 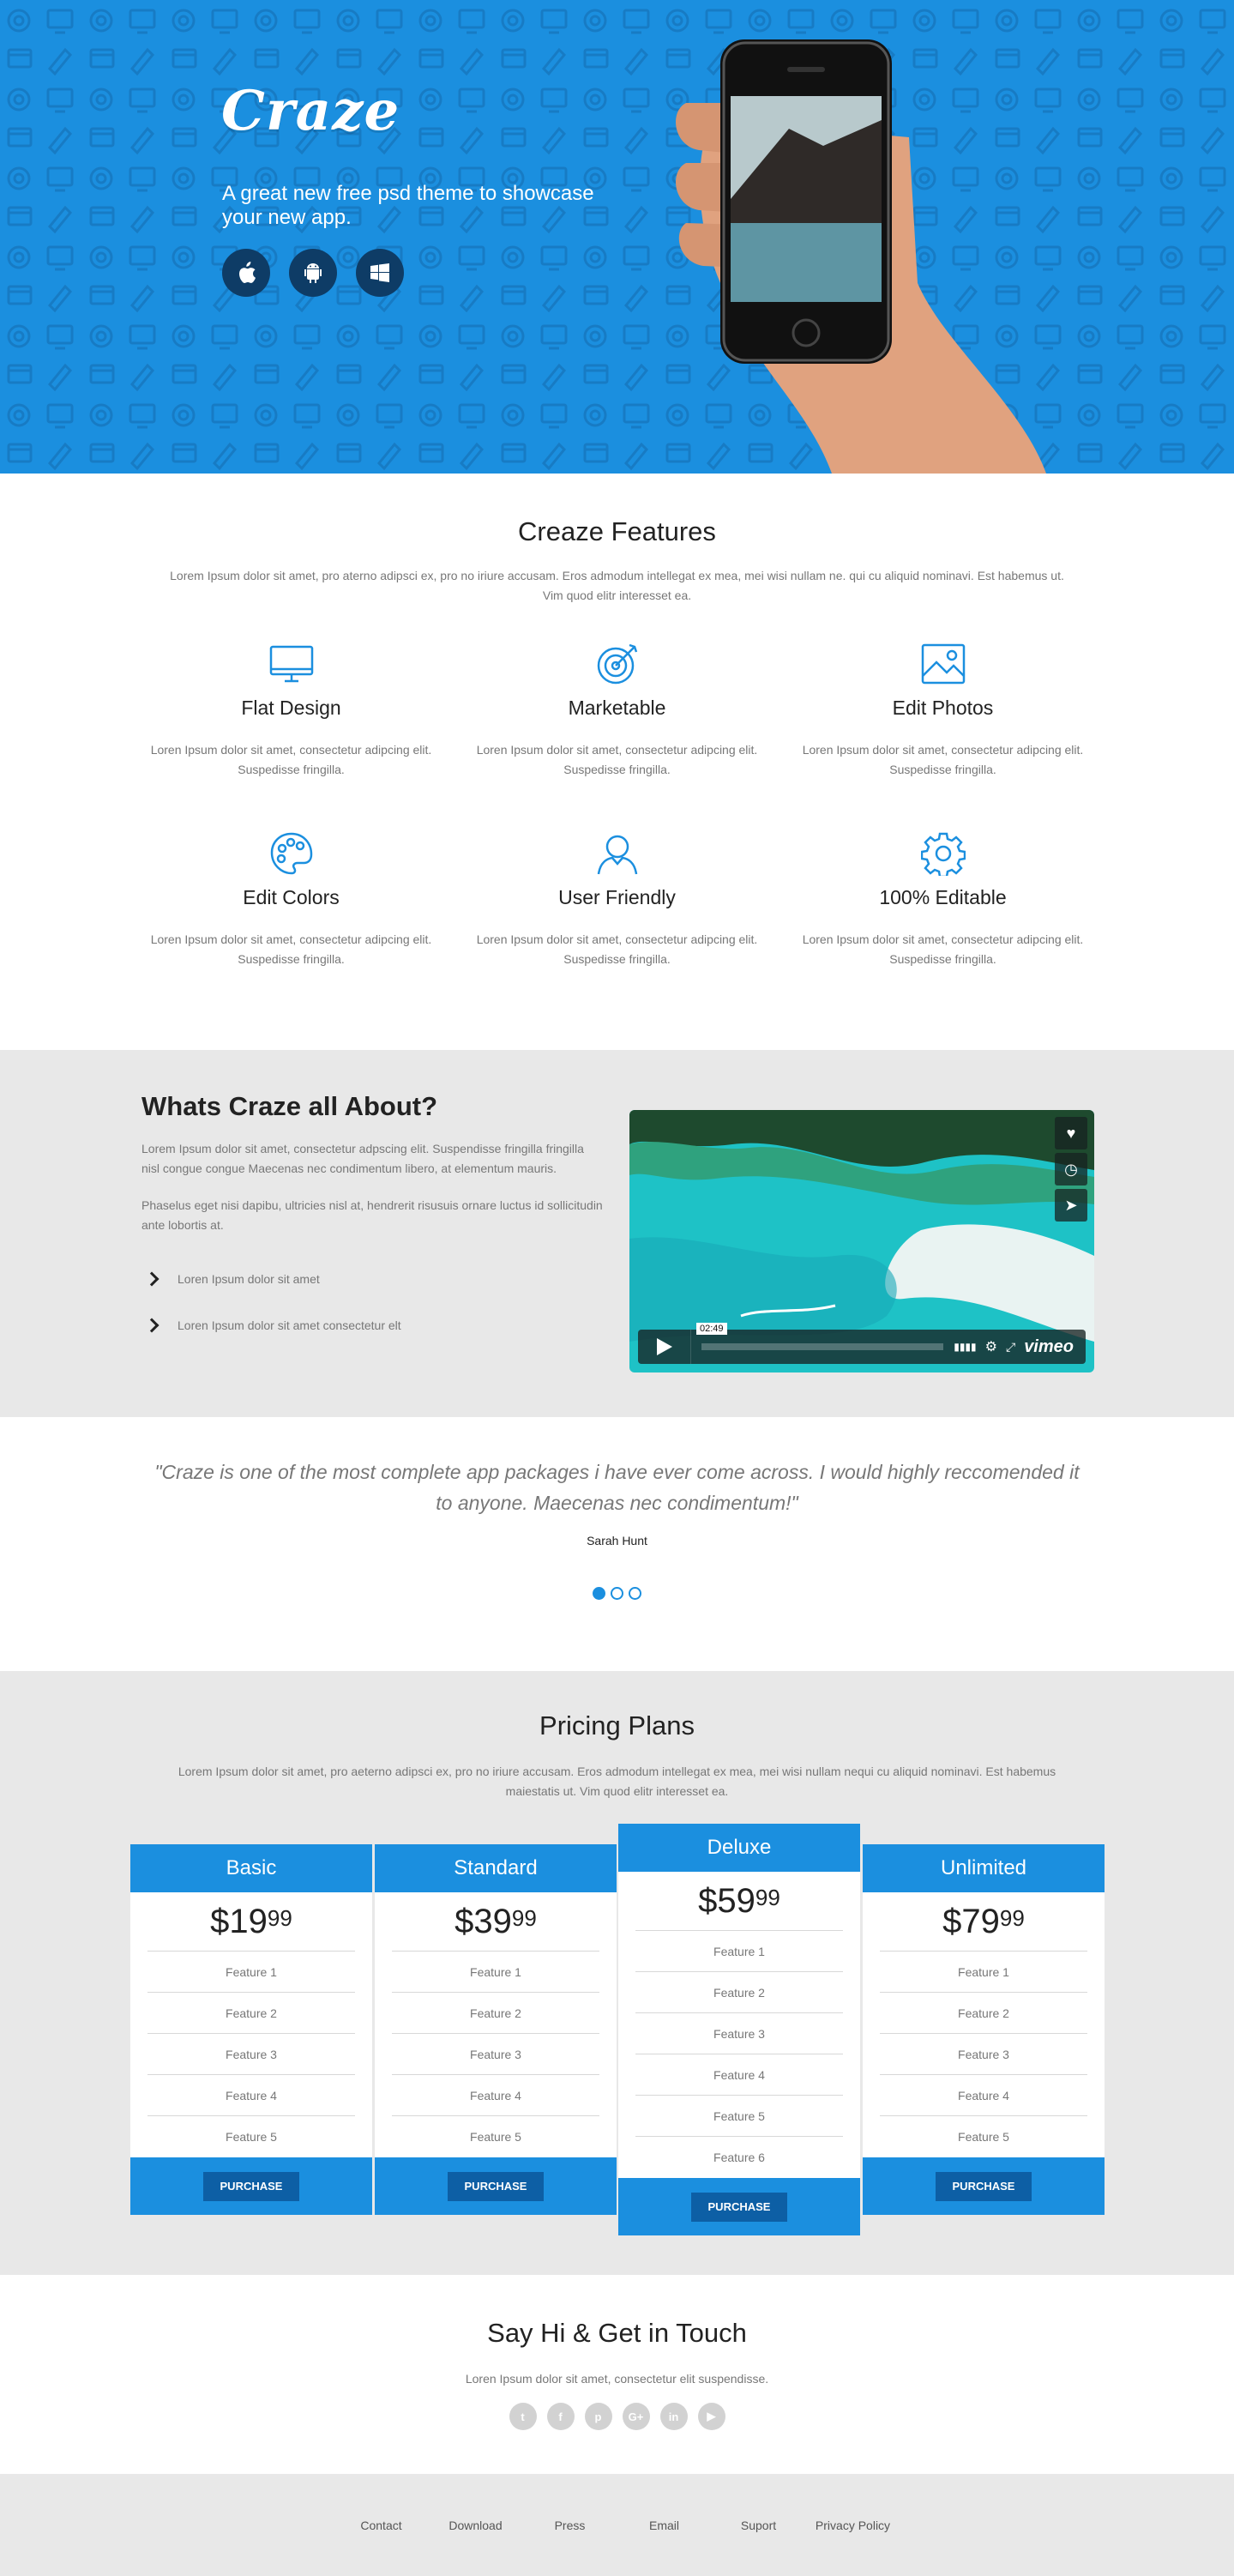 I want to click on play-icon, so click(x=664, y=1346).